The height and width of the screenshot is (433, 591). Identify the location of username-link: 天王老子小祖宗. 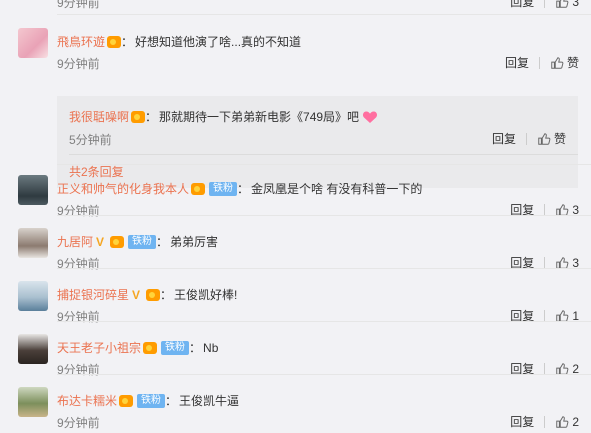
(99, 347).